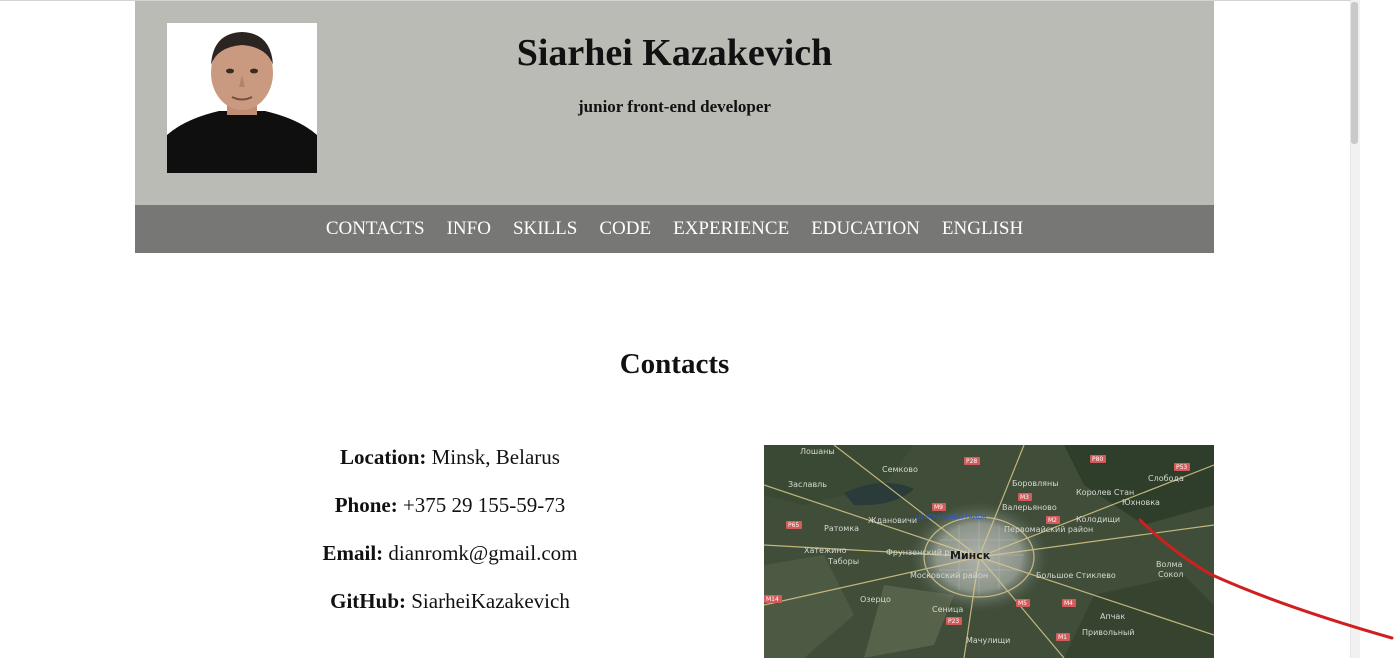 This screenshot has width=1395, height=658. I want to click on nav-item-code: CODE, so click(625, 229).